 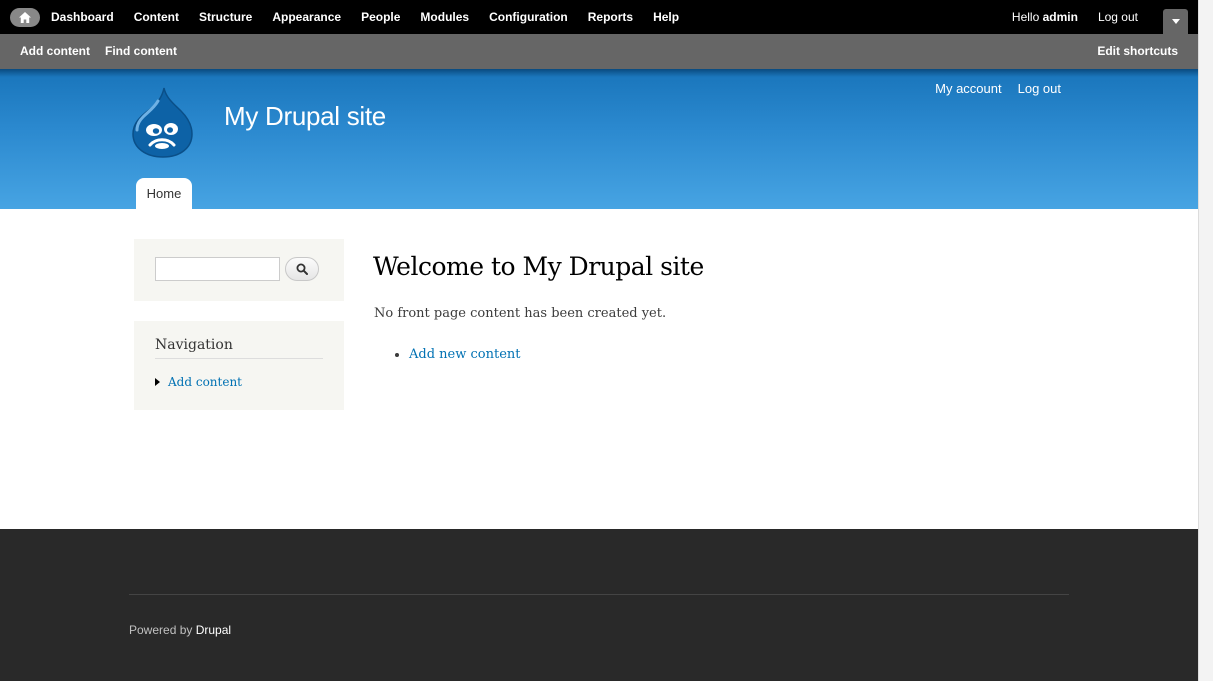 I want to click on shortcuts-drawer-toggle, so click(x=1175, y=21).